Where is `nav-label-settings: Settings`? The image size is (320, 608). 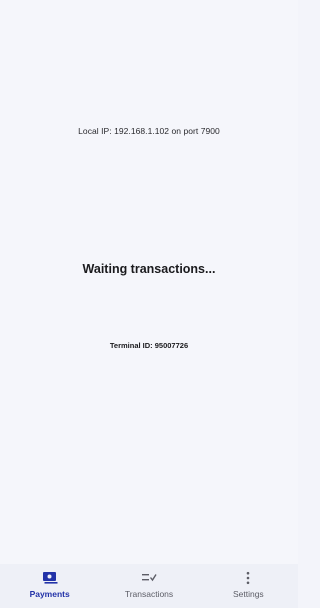 nav-label-settings: Settings is located at coordinates (248, 594).